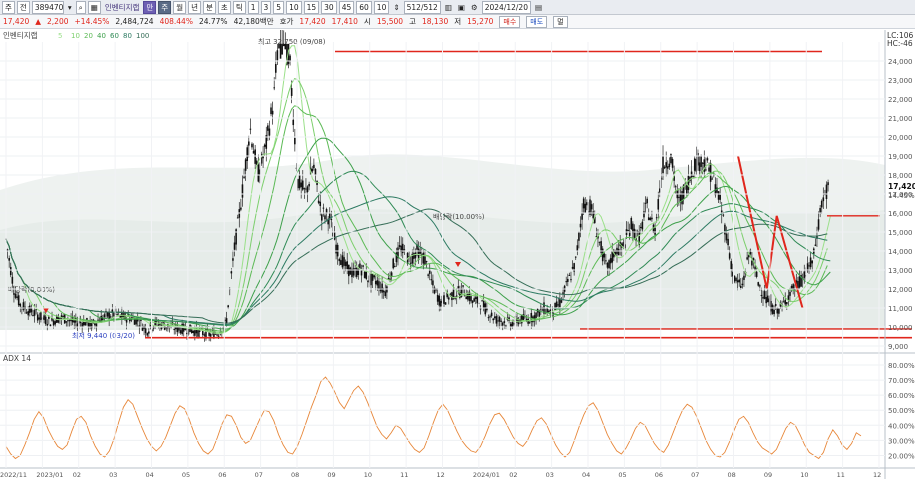  Describe the element at coordinates (364, 7) in the screenshot. I see `interval-60-button: 60` at that location.